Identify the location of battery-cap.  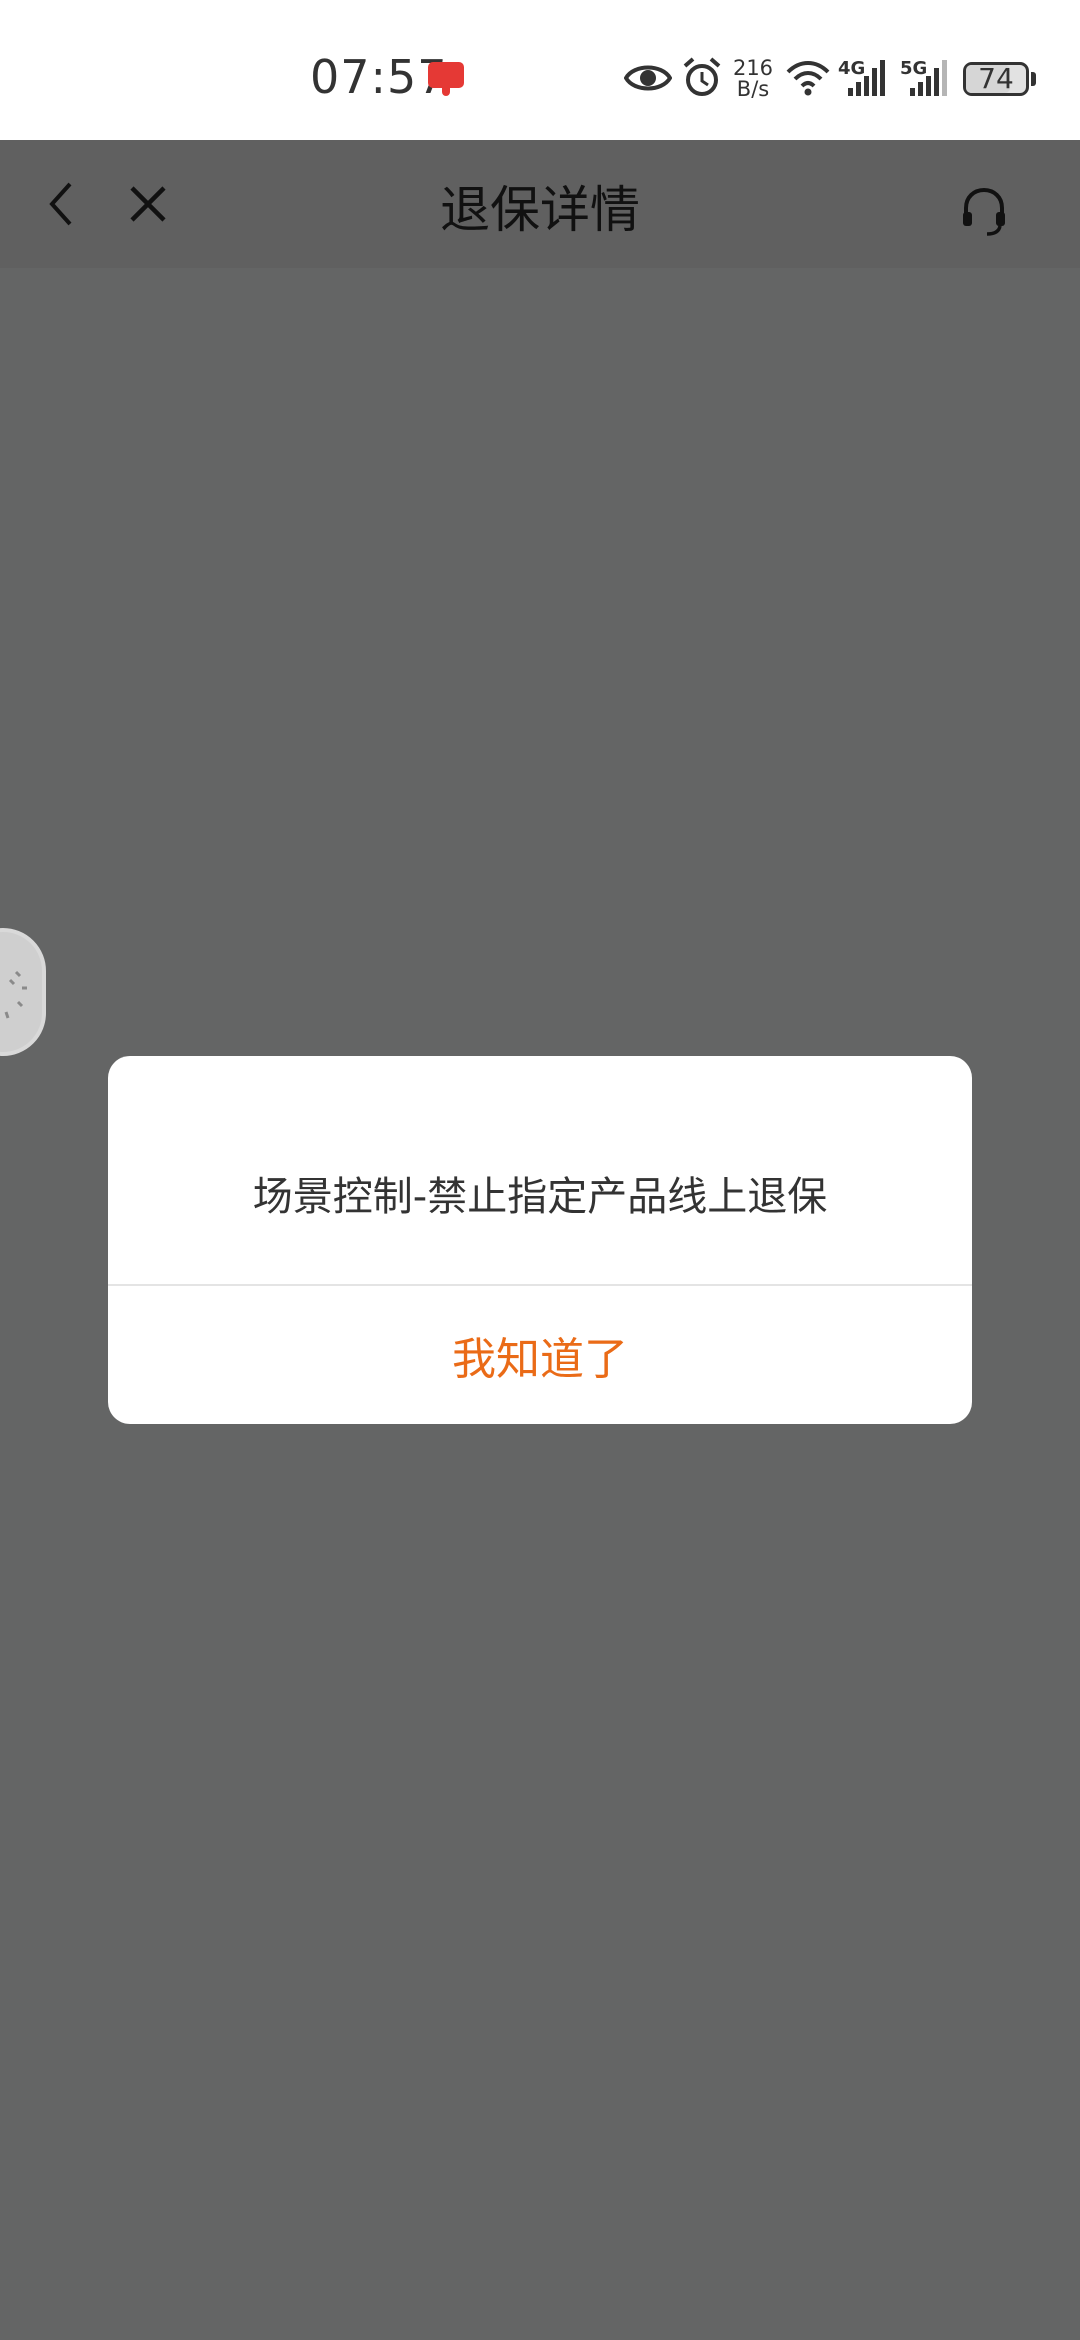
(1033, 79).